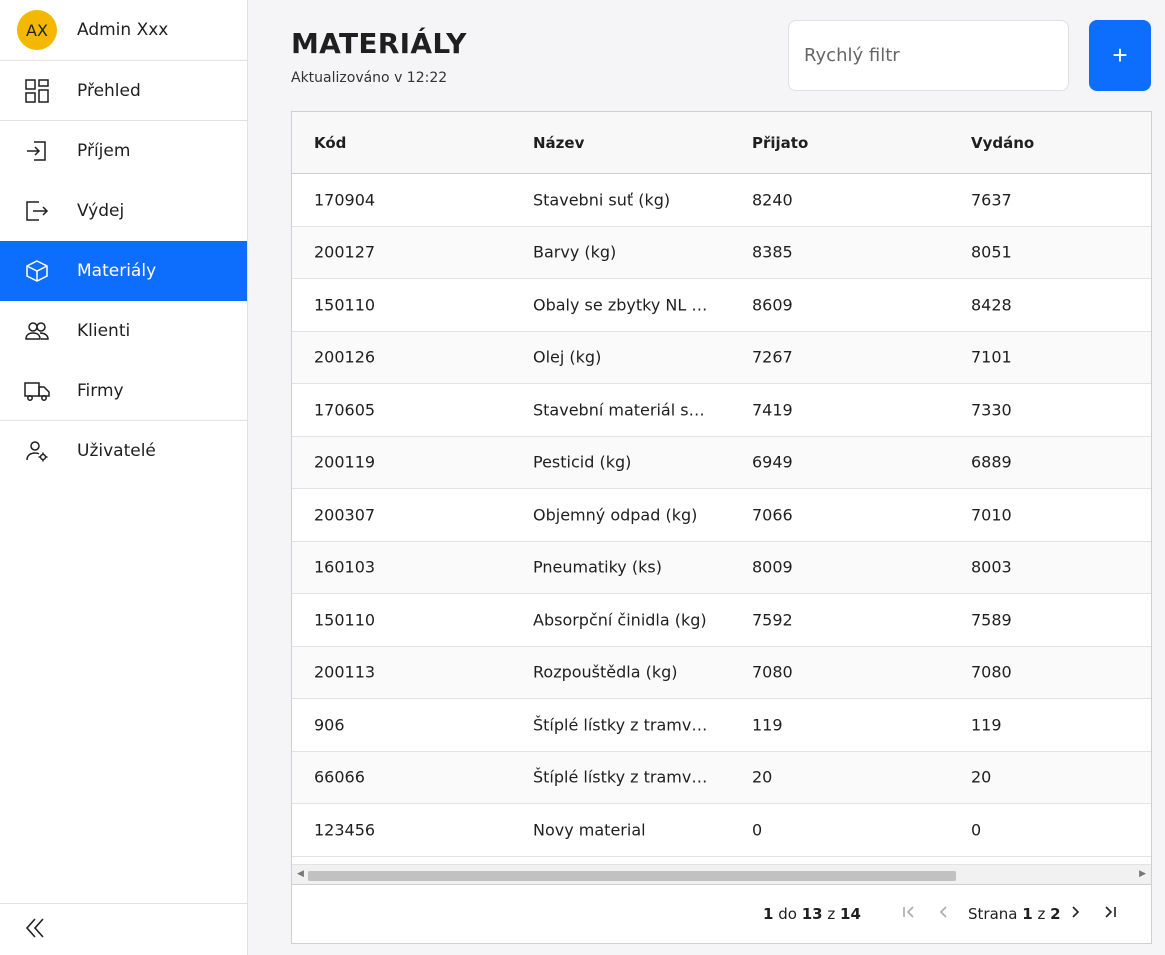 The height and width of the screenshot is (955, 1165). Describe the element at coordinates (345, 252) in the screenshot. I see `table-cell: 200127` at that location.